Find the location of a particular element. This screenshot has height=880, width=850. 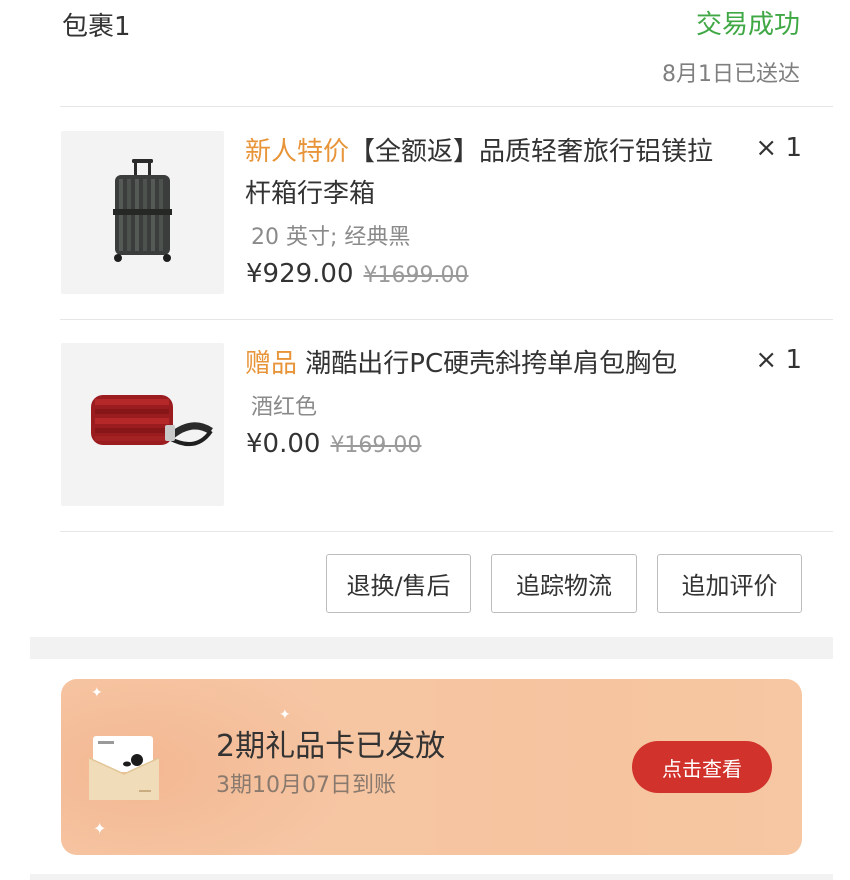

shoulder-bag-icon is located at coordinates (152, 421).